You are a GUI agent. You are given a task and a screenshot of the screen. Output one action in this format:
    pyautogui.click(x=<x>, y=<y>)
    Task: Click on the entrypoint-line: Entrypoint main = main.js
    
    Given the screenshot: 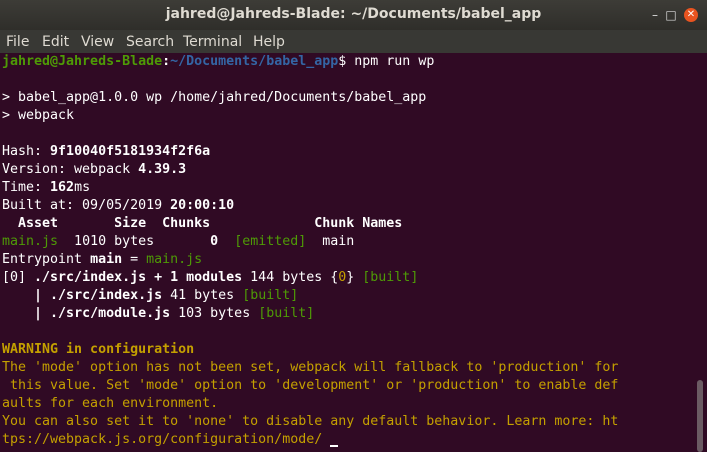 What is the action you would take?
    pyautogui.click(x=102, y=260)
    